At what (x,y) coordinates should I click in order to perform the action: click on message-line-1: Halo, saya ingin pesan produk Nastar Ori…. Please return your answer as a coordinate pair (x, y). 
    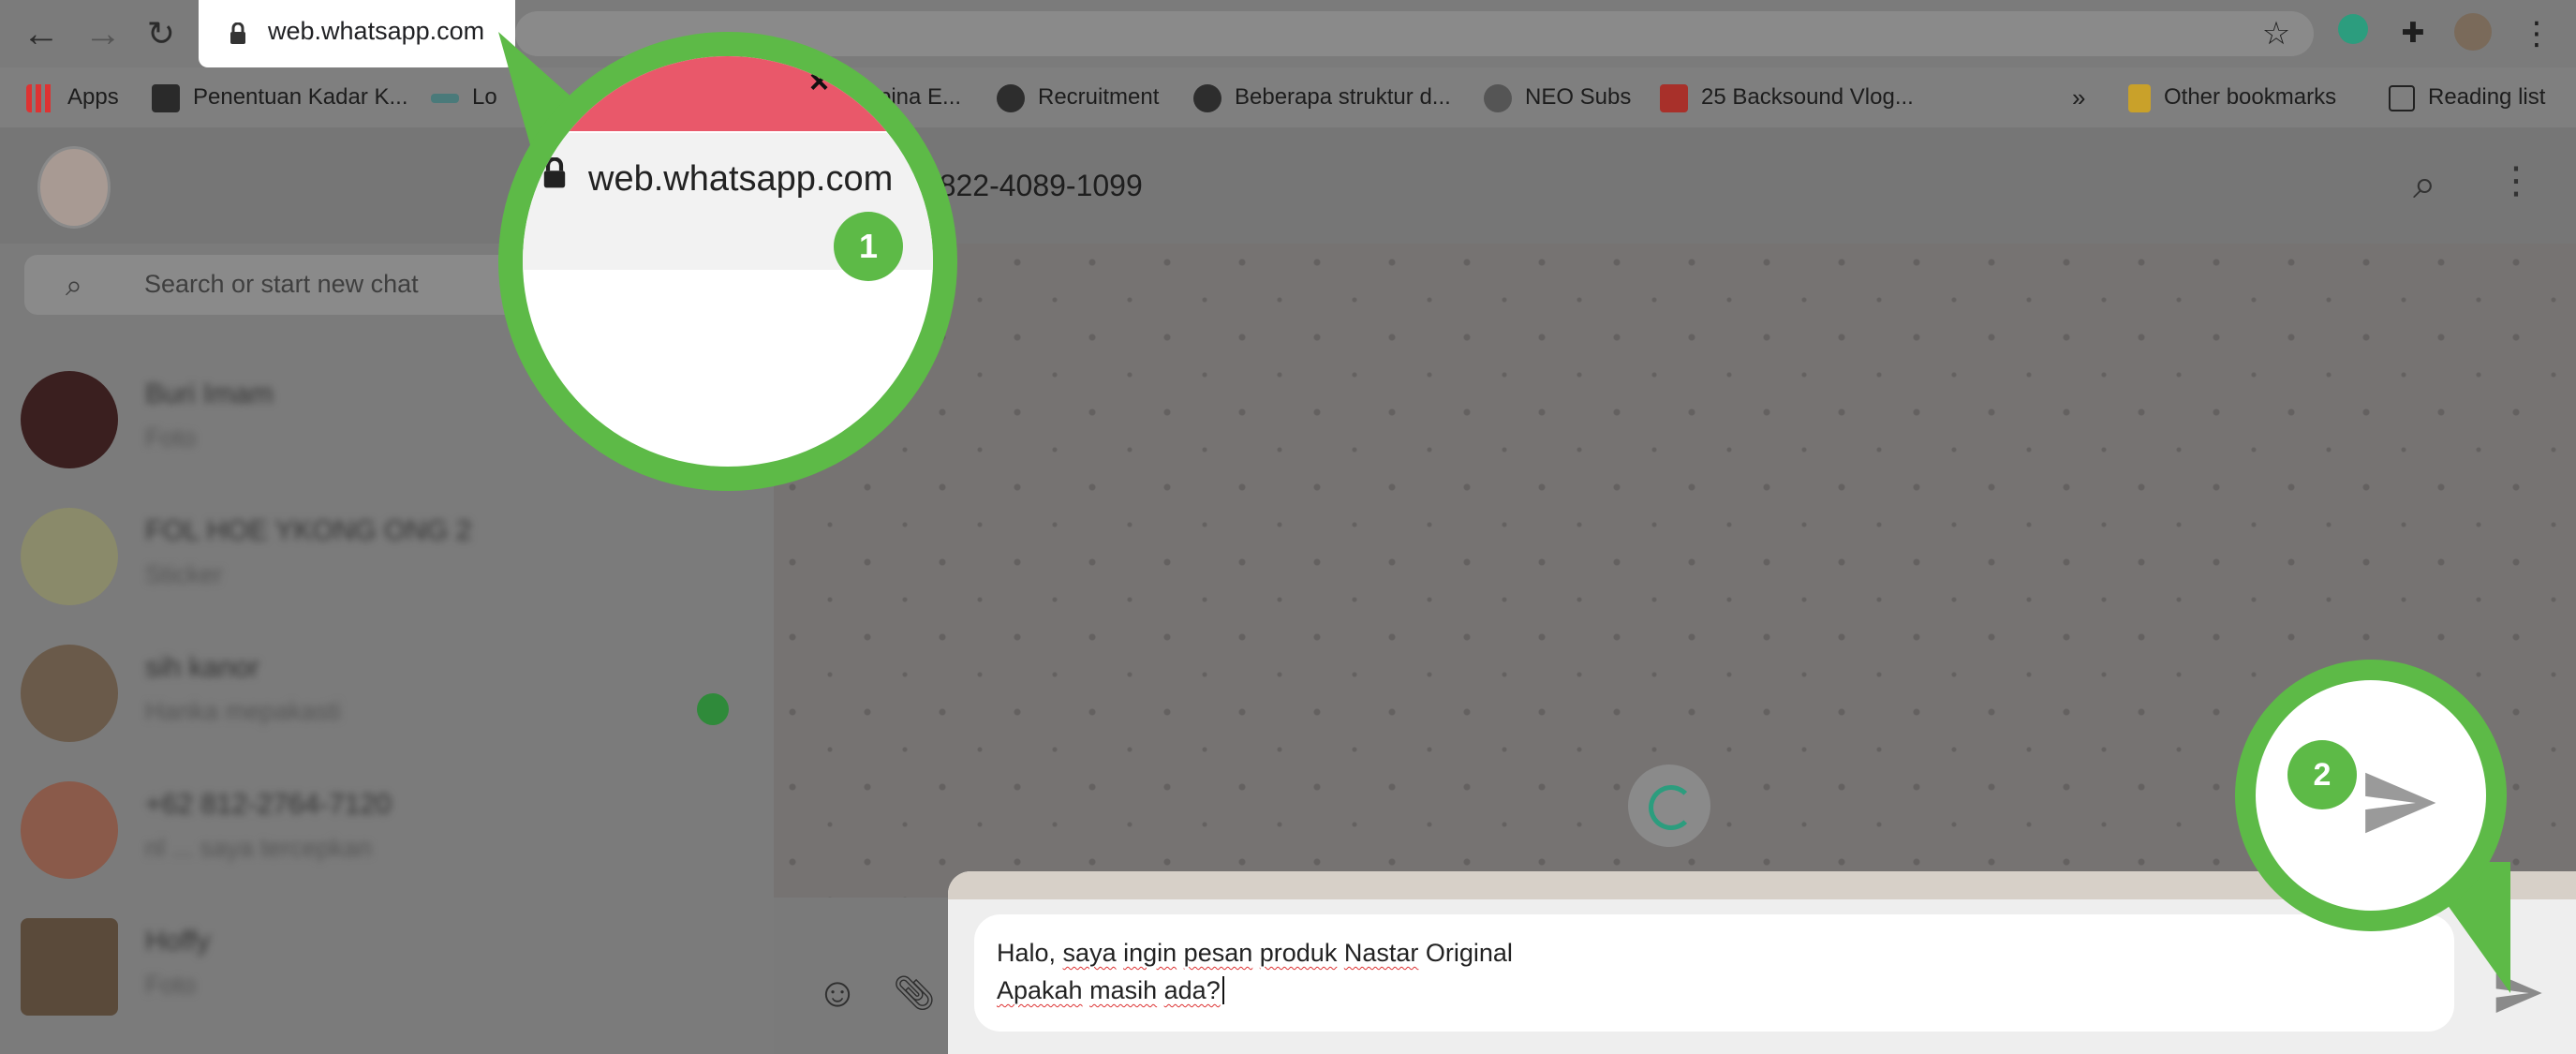
    Looking at the image, I should click on (1255, 953).